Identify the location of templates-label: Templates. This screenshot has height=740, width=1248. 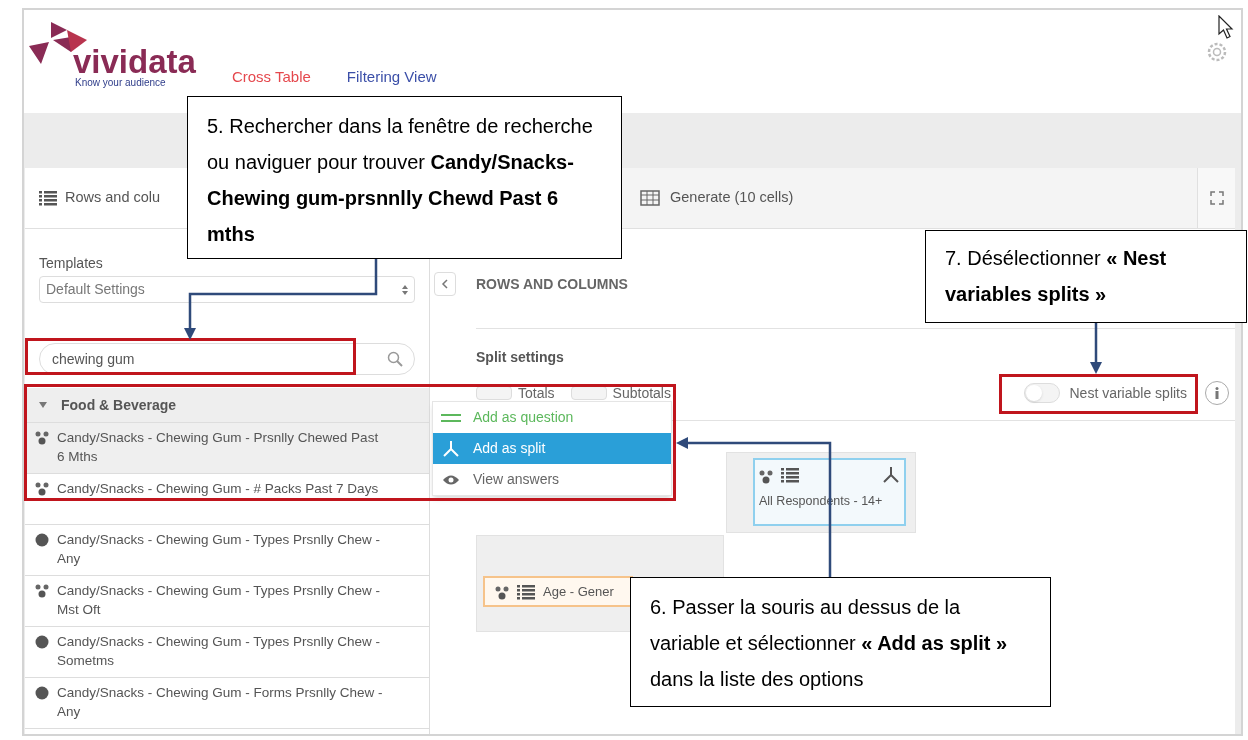
(71, 263).